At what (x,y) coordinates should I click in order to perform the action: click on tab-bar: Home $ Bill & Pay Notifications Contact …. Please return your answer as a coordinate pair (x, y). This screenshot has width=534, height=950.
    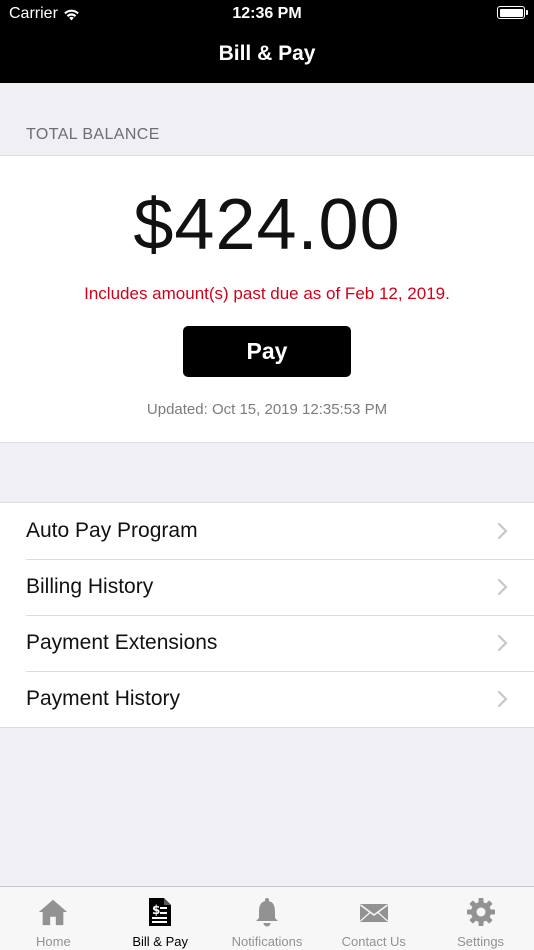
    Looking at the image, I should click on (267, 918).